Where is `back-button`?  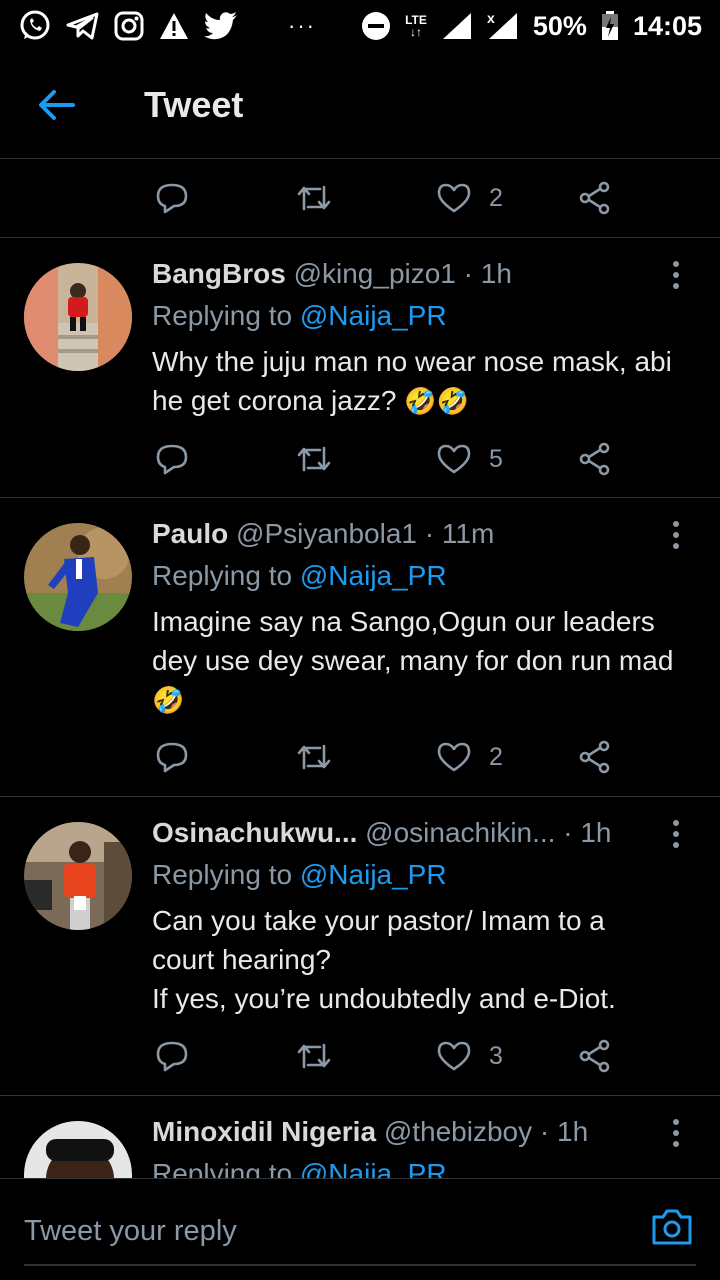 back-button is located at coordinates (56, 105).